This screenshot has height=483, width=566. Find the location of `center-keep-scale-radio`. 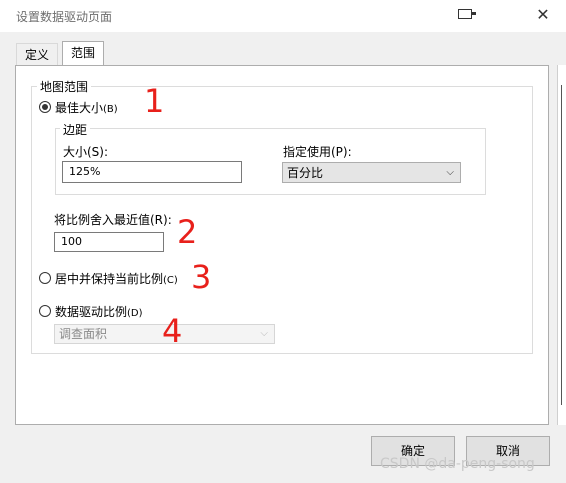

center-keep-scale-radio is located at coordinates (45, 278).